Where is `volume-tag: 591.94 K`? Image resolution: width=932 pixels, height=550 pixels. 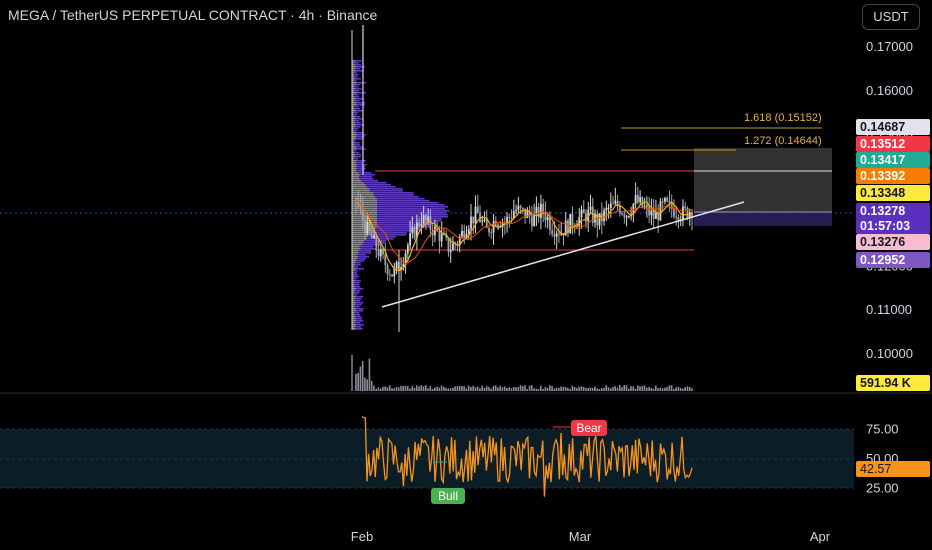
volume-tag: 591.94 K is located at coordinates (893, 383).